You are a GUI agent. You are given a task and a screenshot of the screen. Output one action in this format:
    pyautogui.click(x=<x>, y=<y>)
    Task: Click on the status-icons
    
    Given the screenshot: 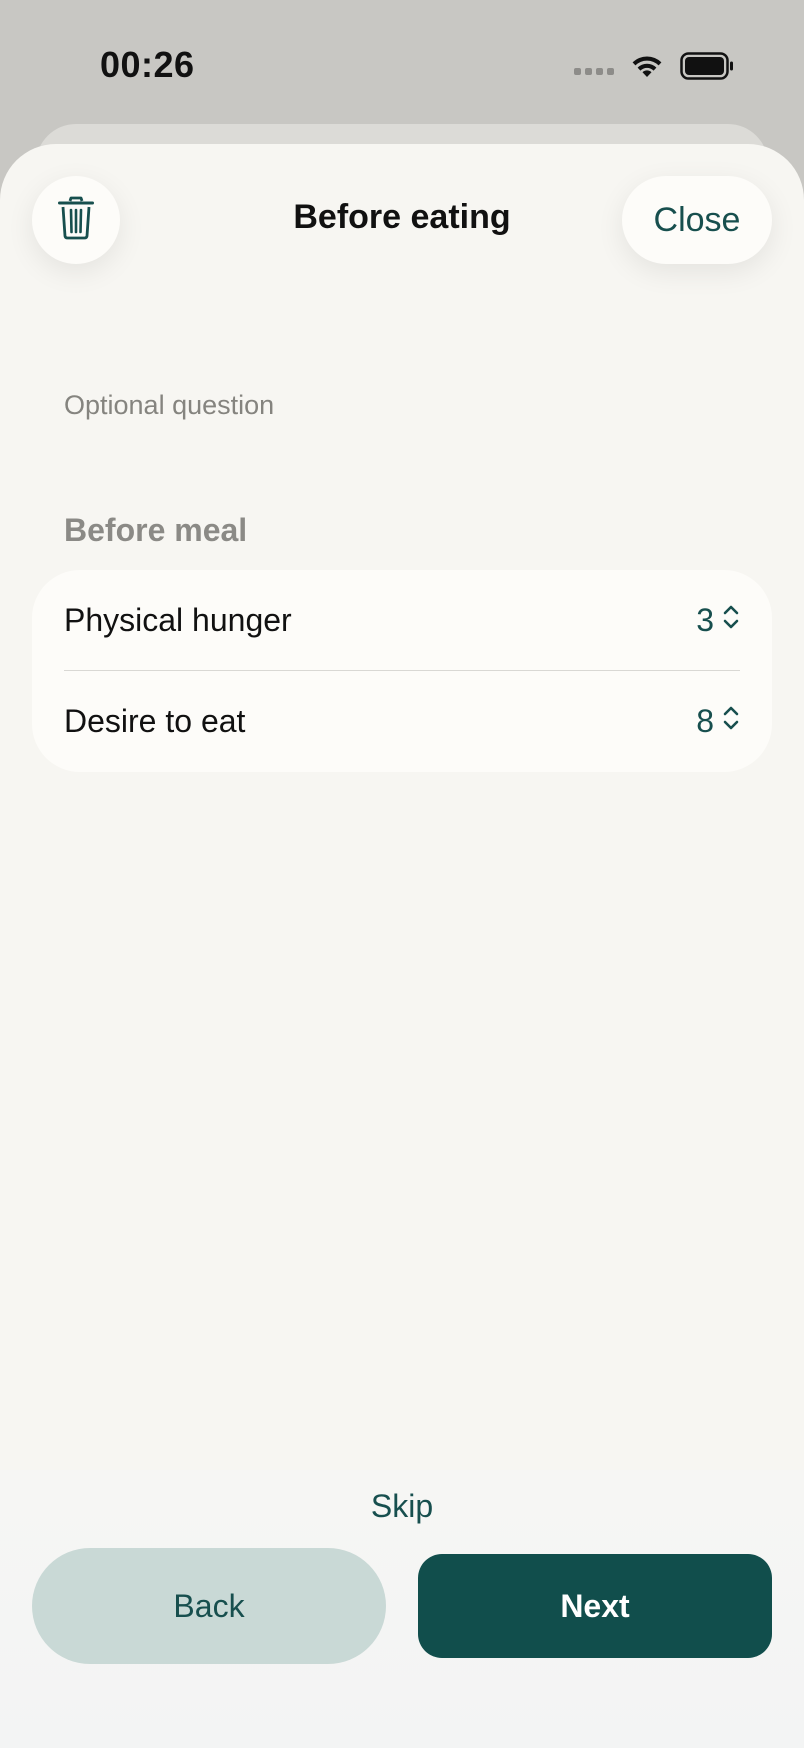 What is the action you would take?
    pyautogui.click(x=654, y=66)
    